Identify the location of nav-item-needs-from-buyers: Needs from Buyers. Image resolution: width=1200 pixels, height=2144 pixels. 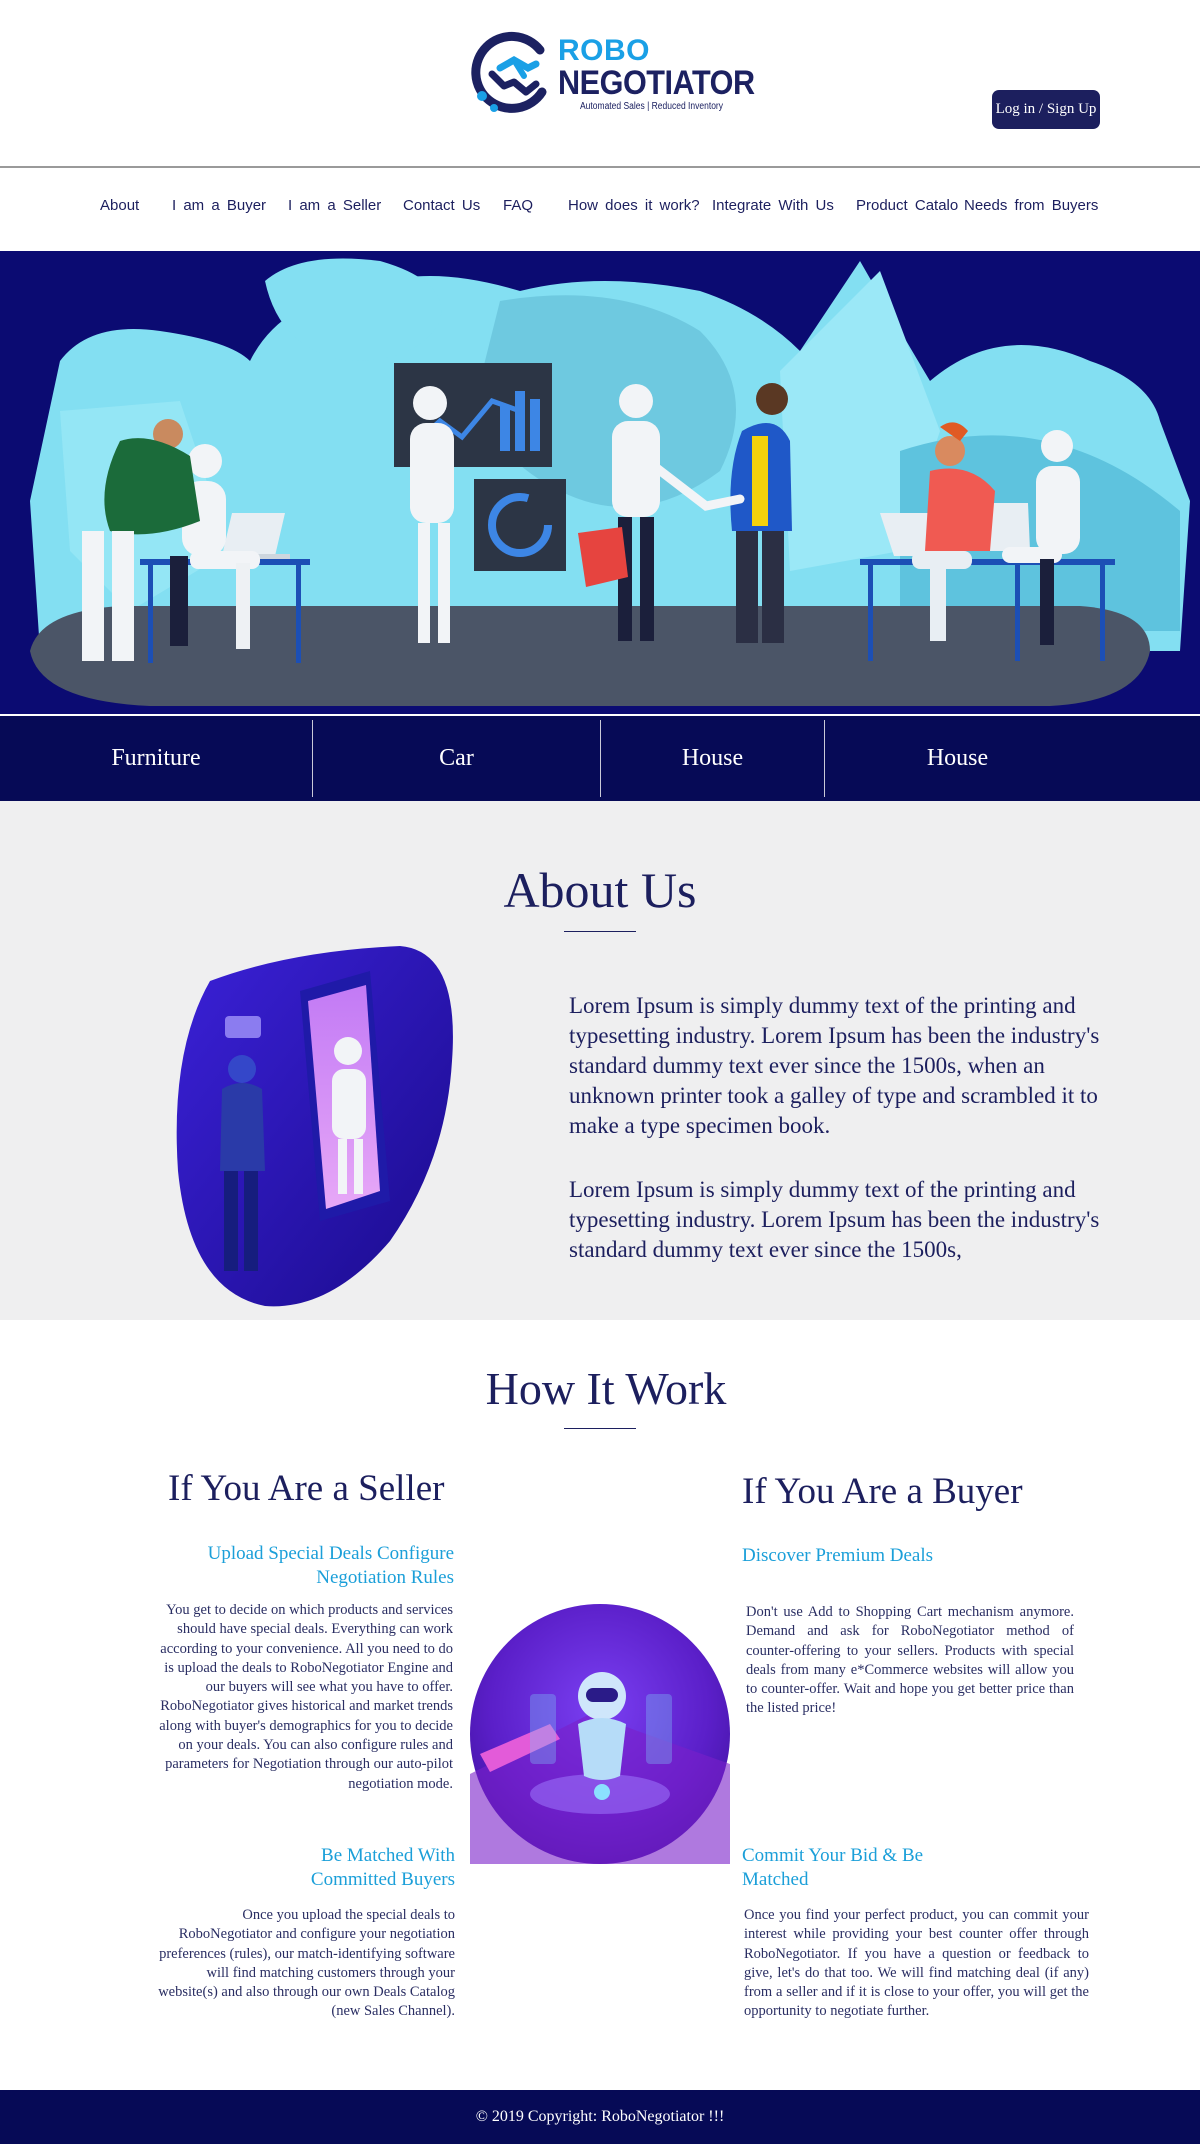
(1031, 205).